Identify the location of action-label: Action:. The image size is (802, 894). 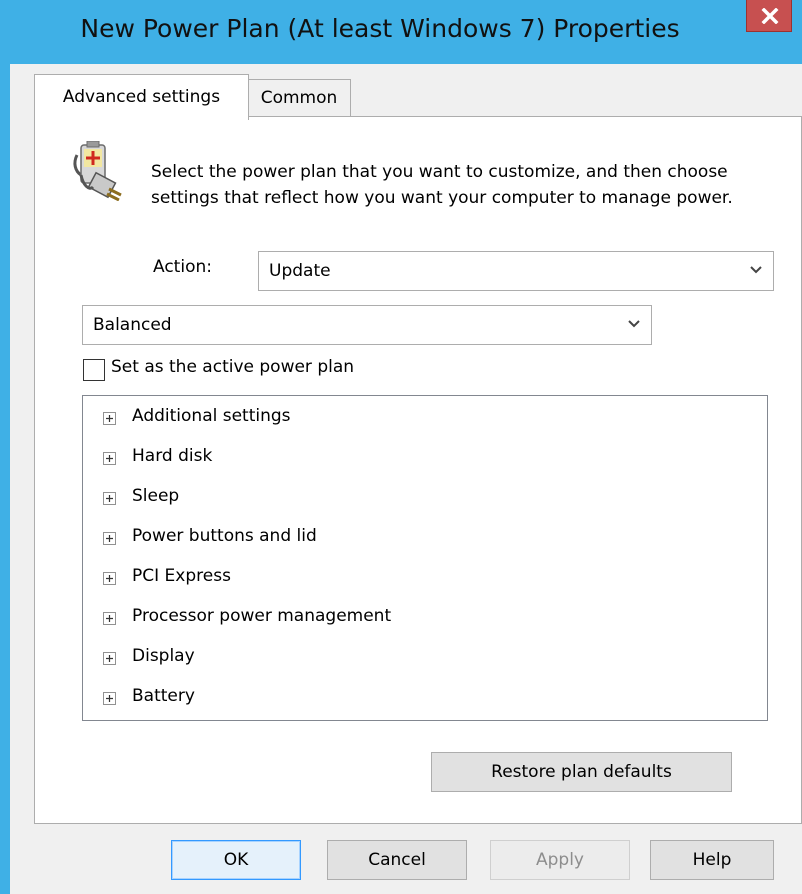
(182, 267).